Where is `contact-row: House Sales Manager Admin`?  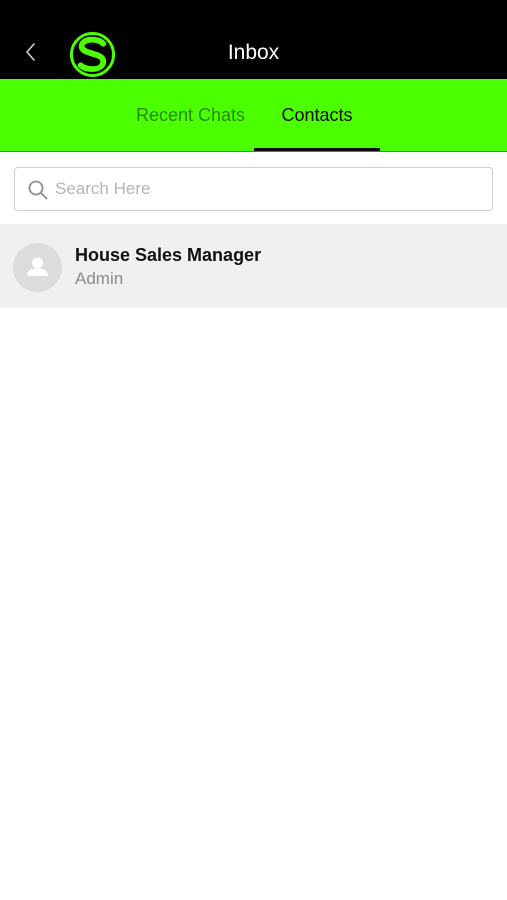
contact-row: House Sales Manager Admin is located at coordinates (253, 266).